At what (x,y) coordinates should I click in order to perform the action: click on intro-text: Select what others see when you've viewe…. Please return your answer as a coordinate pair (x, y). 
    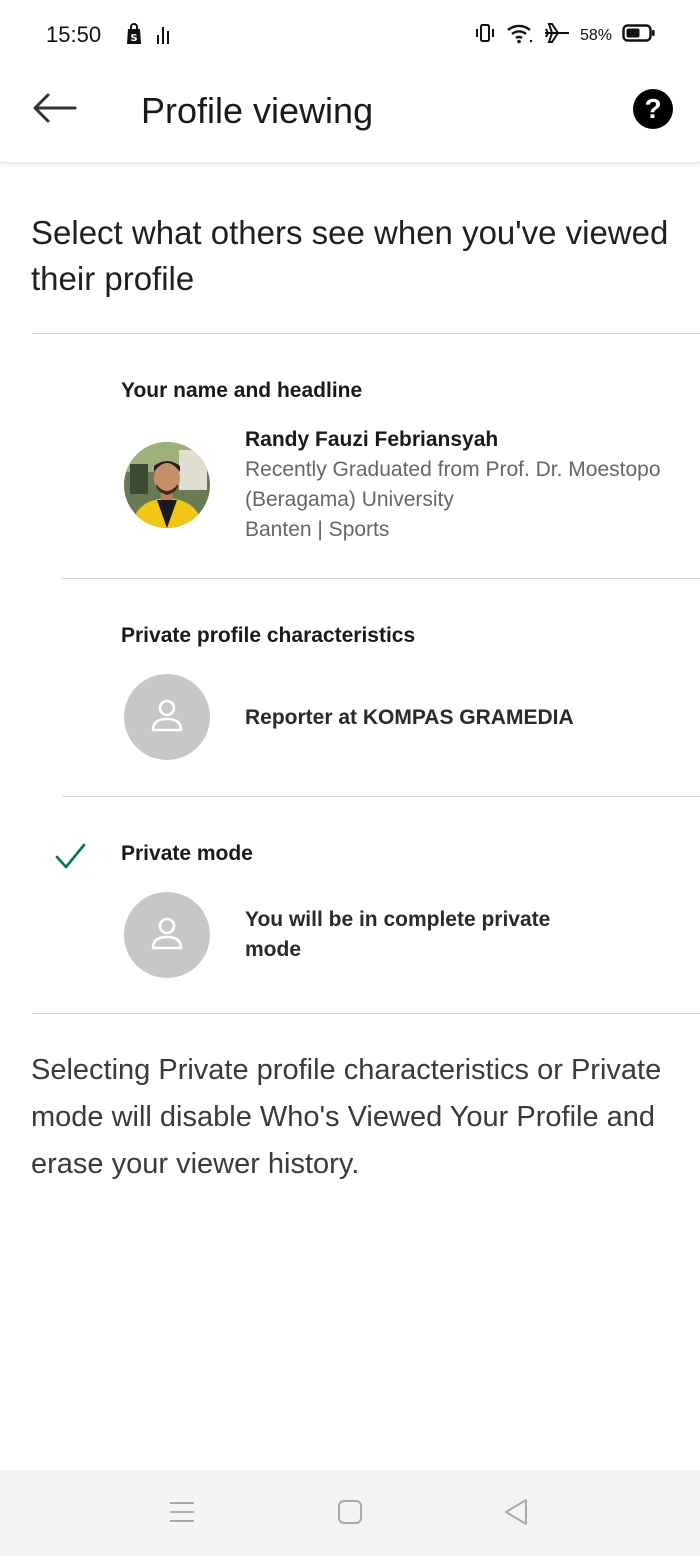
    Looking at the image, I should click on (350, 255).